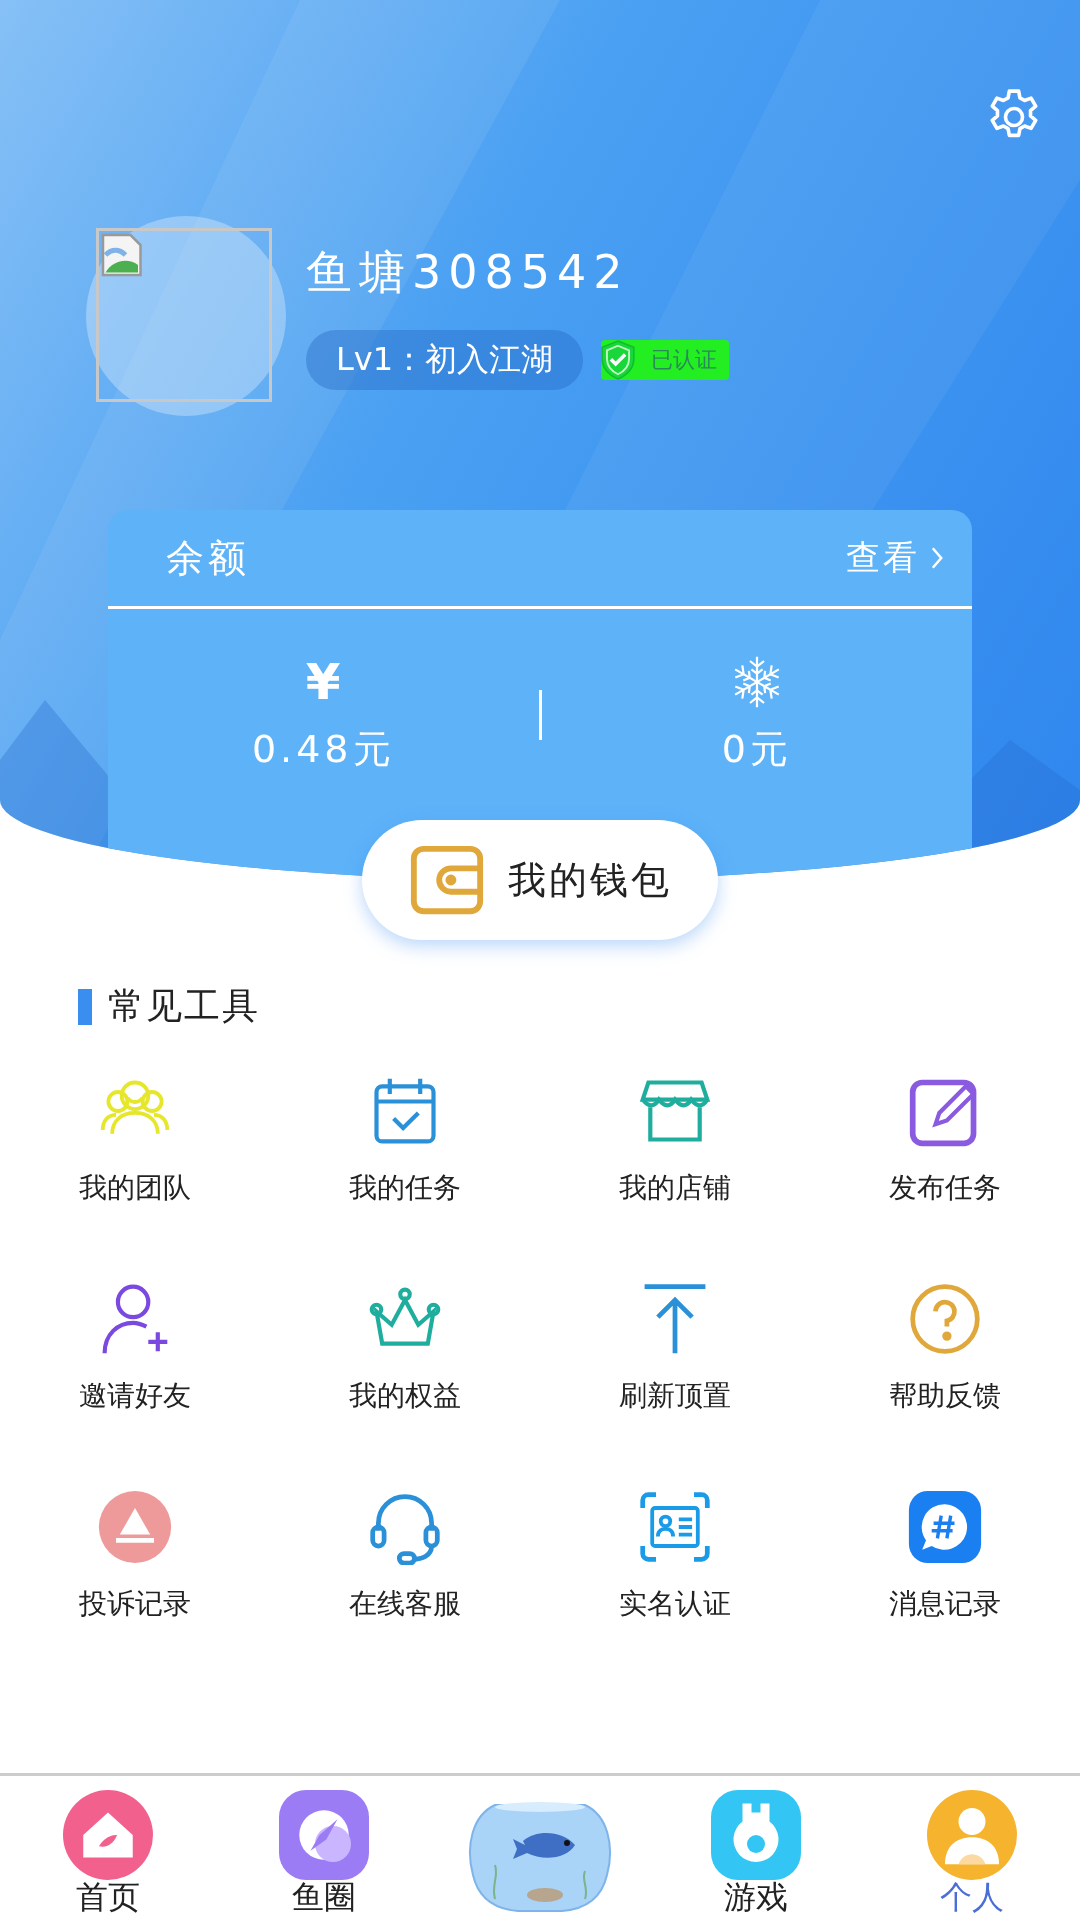 Image resolution: width=1080 pixels, height=1920 pixels. I want to click on tool-item: 消息记录, so click(945, 1587).